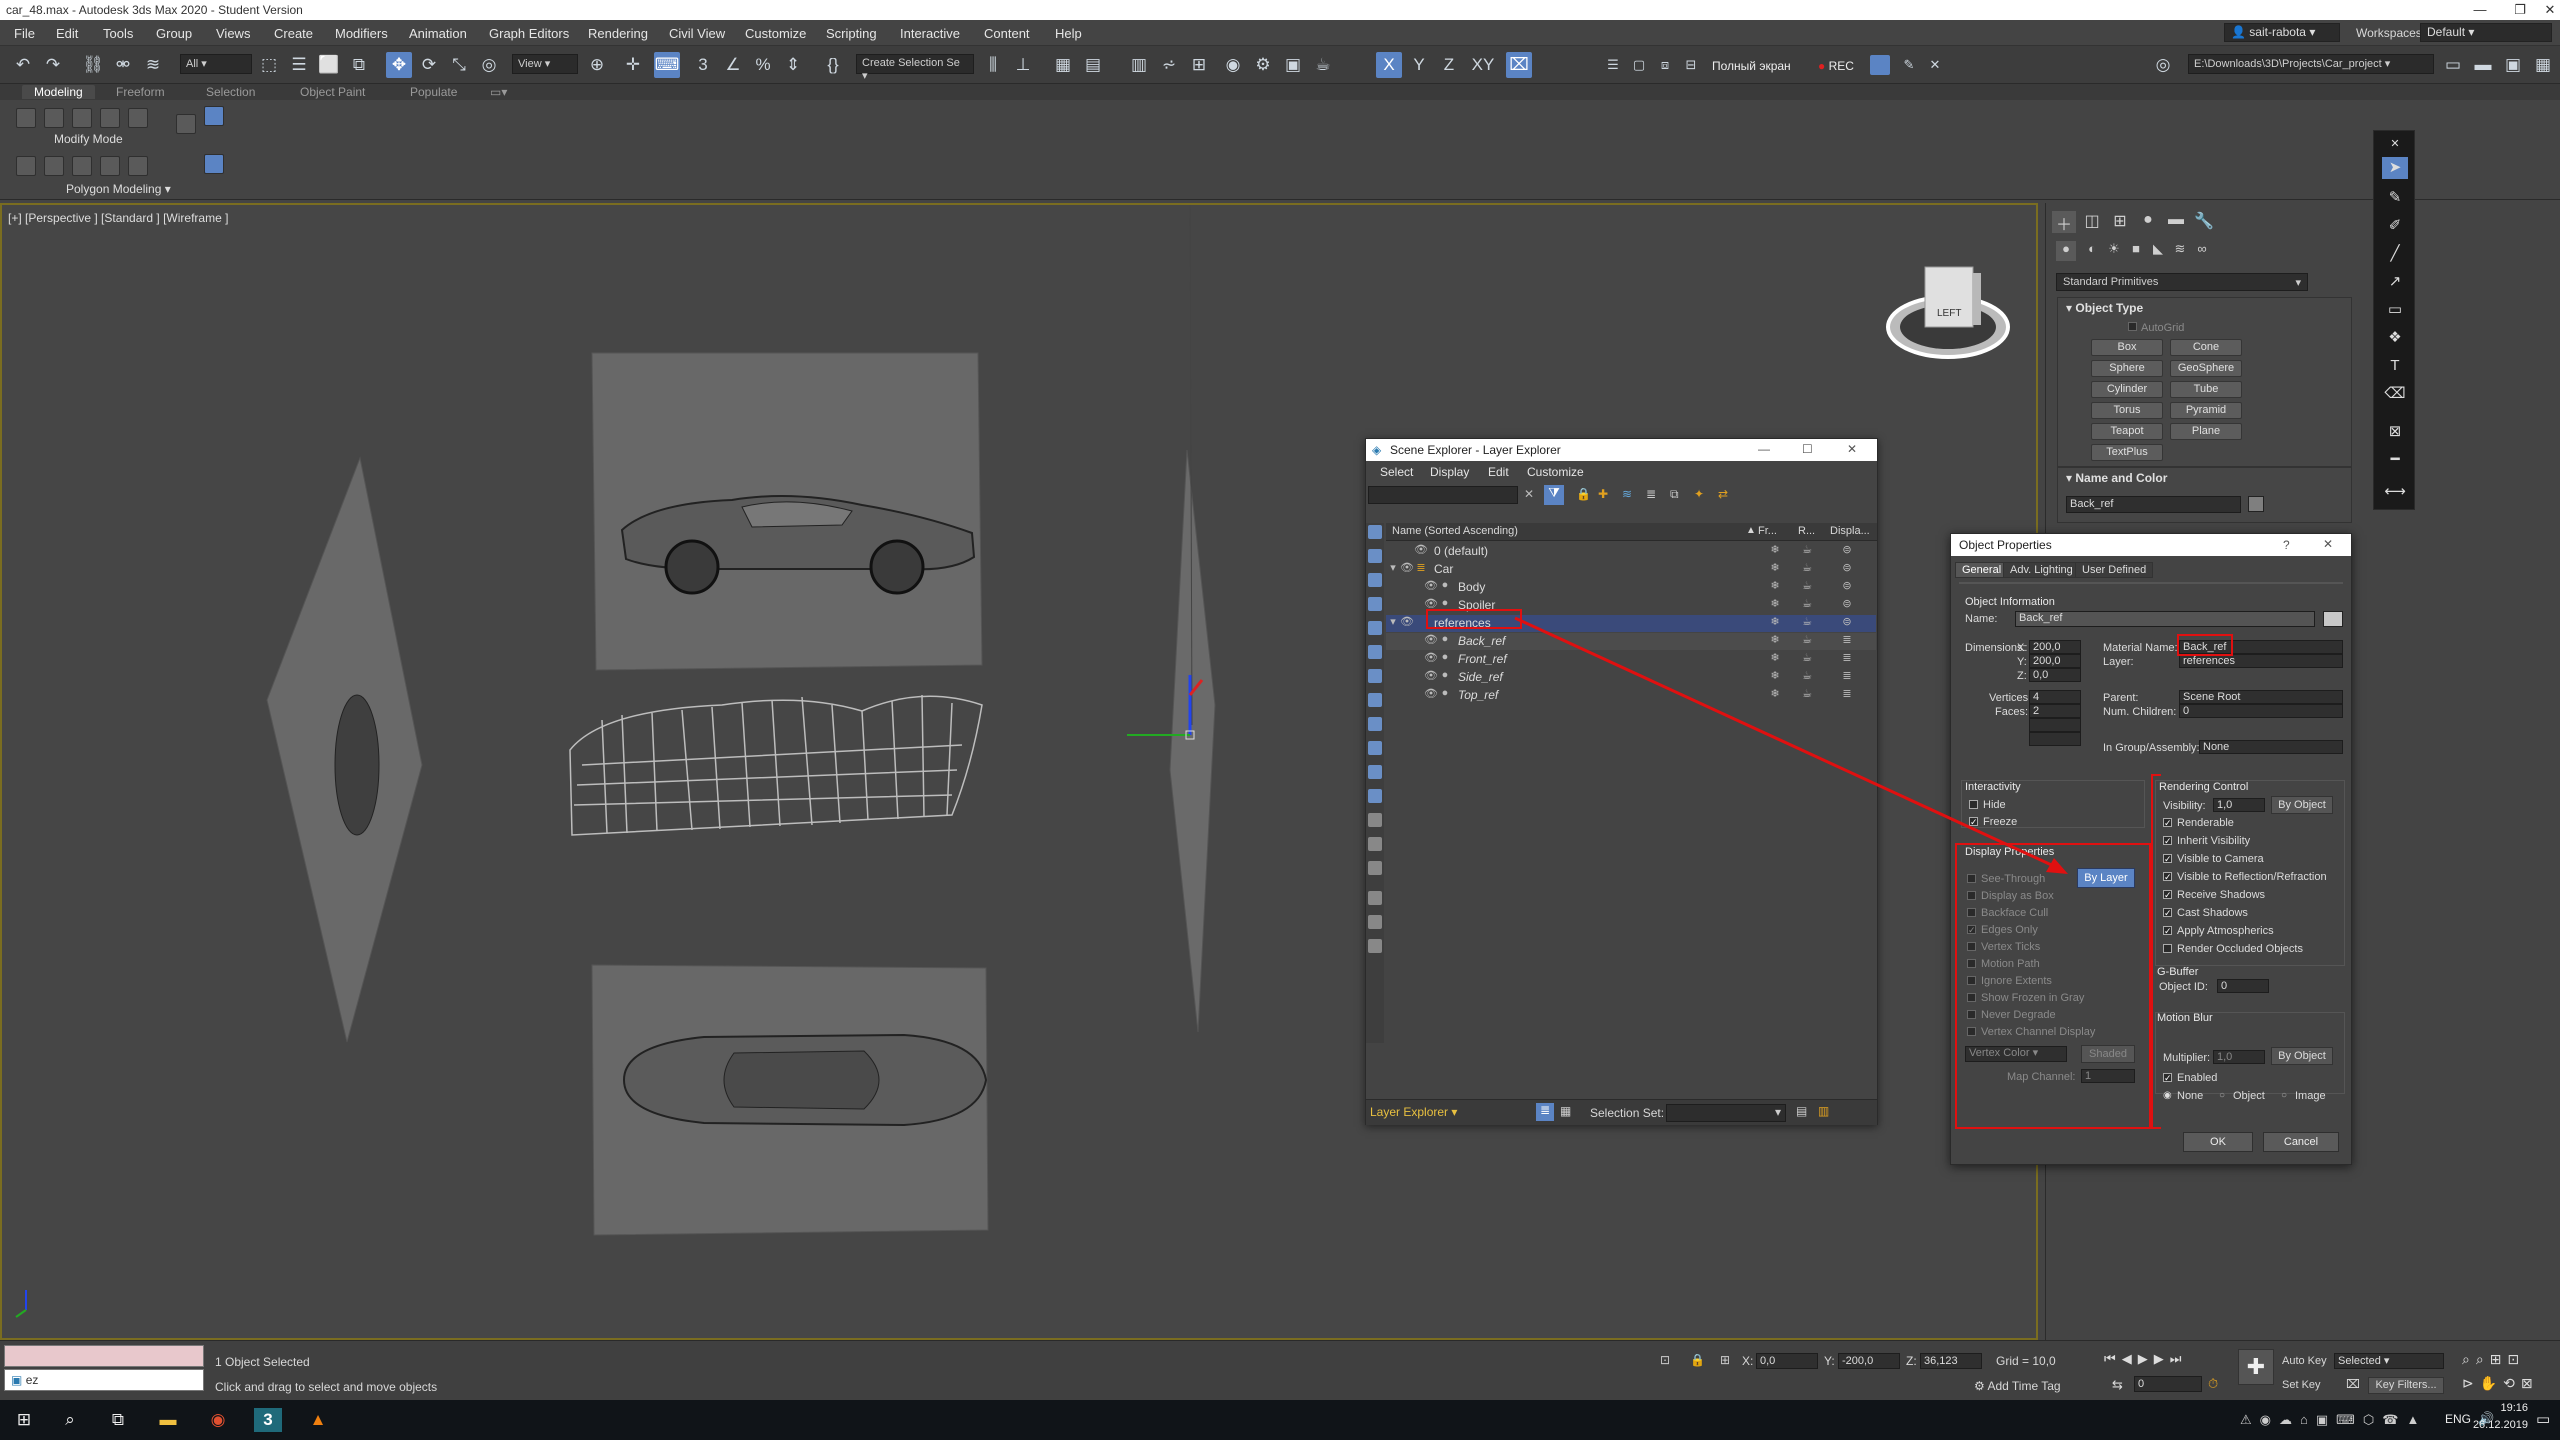 This screenshot has width=2560, height=1440. Describe the element at coordinates (1613, 65) in the screenshot. I see `list-icon: ☰` at that location.